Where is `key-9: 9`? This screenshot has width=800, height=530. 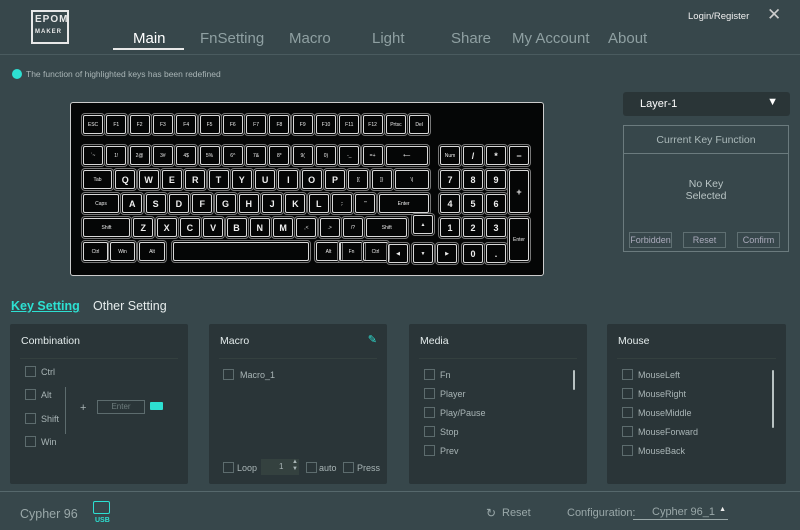 key-9: 9 is located at coordinates (496, 179).